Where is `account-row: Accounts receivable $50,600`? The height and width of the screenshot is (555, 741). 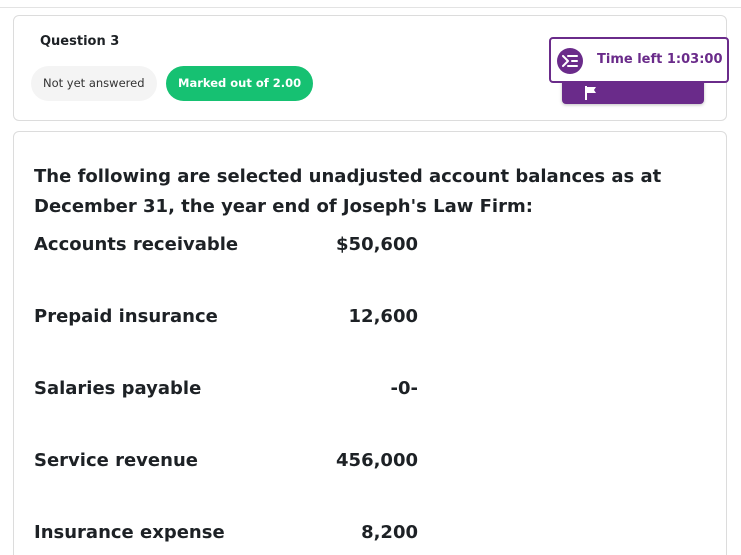 account-row: Accounts receivable $50,600 is located at coordinates (234, 249).